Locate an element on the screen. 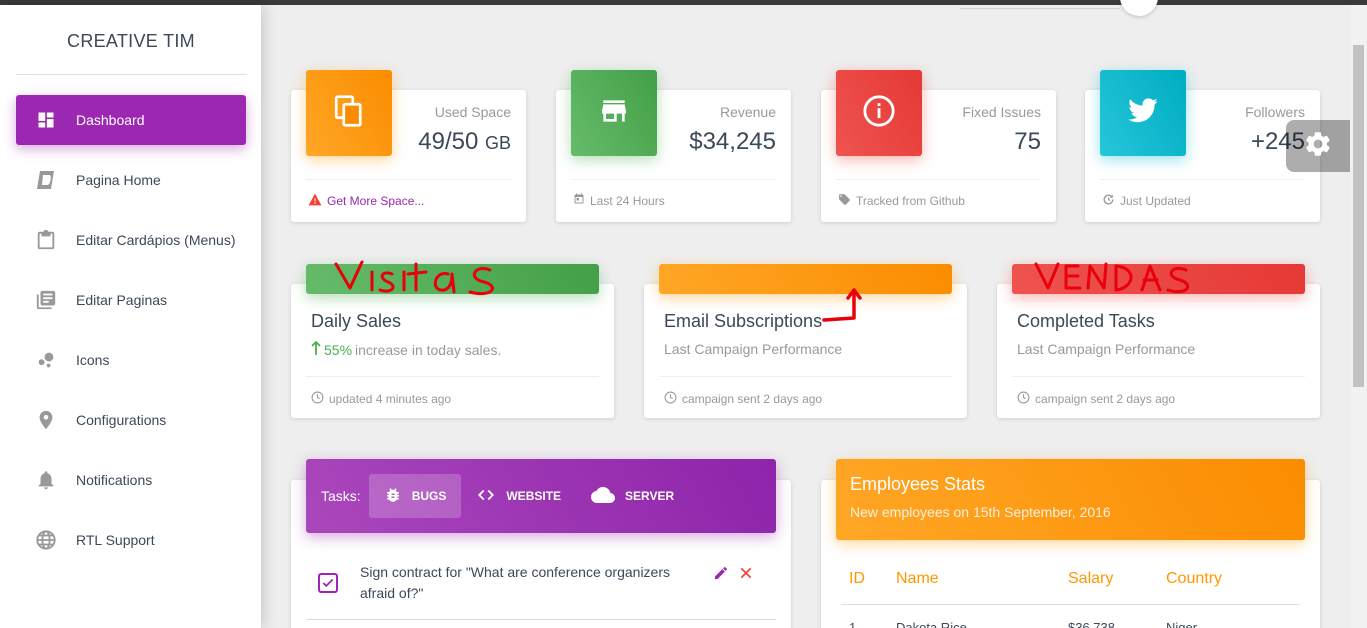 Image resolution: width=1367 pixels, height=628 pixels. gear-icon is located at coordinates (1318, 146).